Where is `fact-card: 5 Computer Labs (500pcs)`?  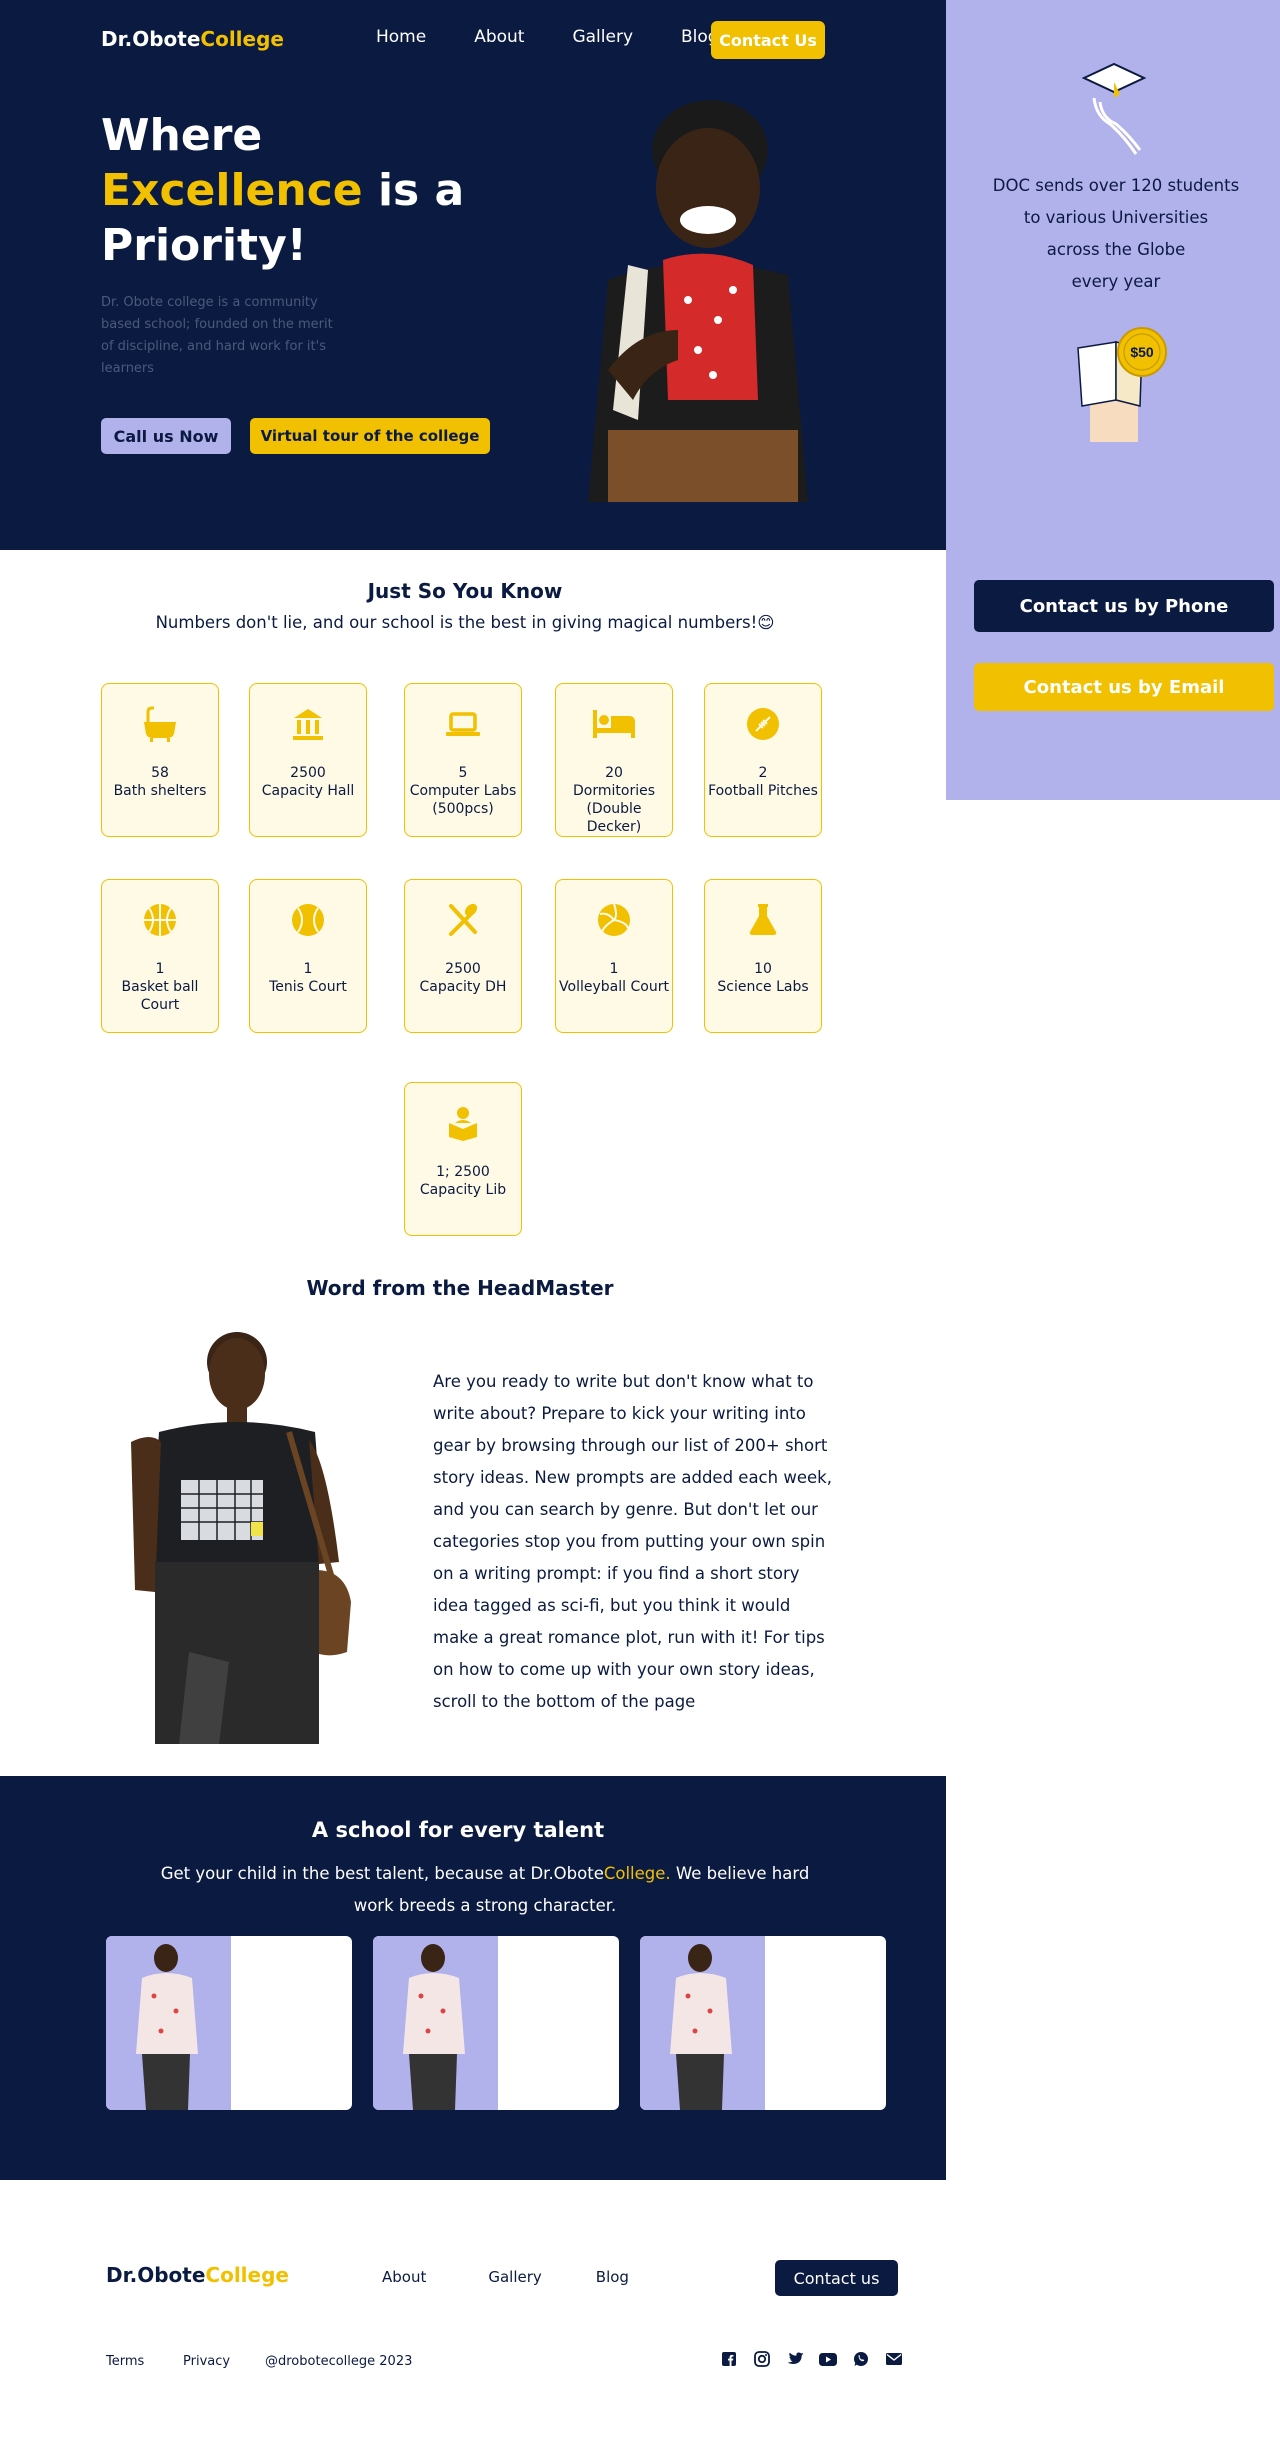
fact-card: 5 Computer Labs (500pcs) is located at coordinates (463, 760).